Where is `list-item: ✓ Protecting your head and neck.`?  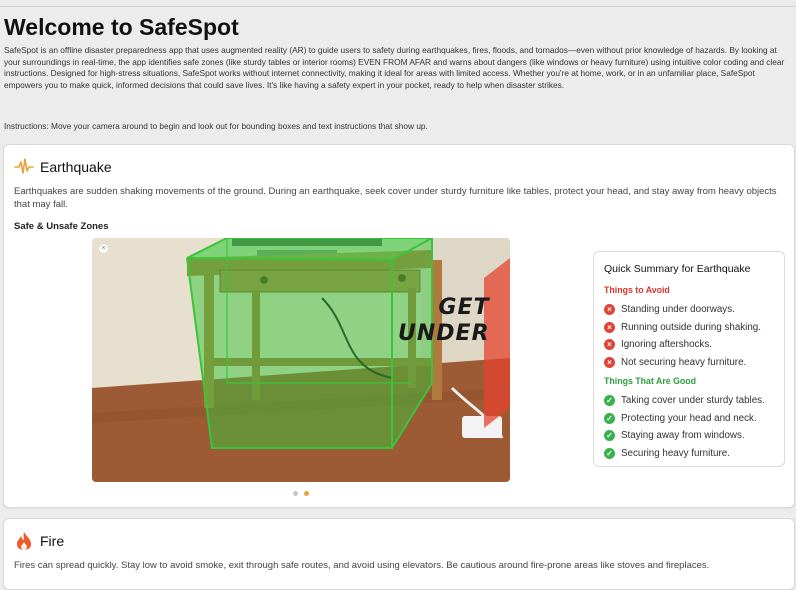
list-item: ✓ Protecting your head and neck. is located at coordinates (684, 419).